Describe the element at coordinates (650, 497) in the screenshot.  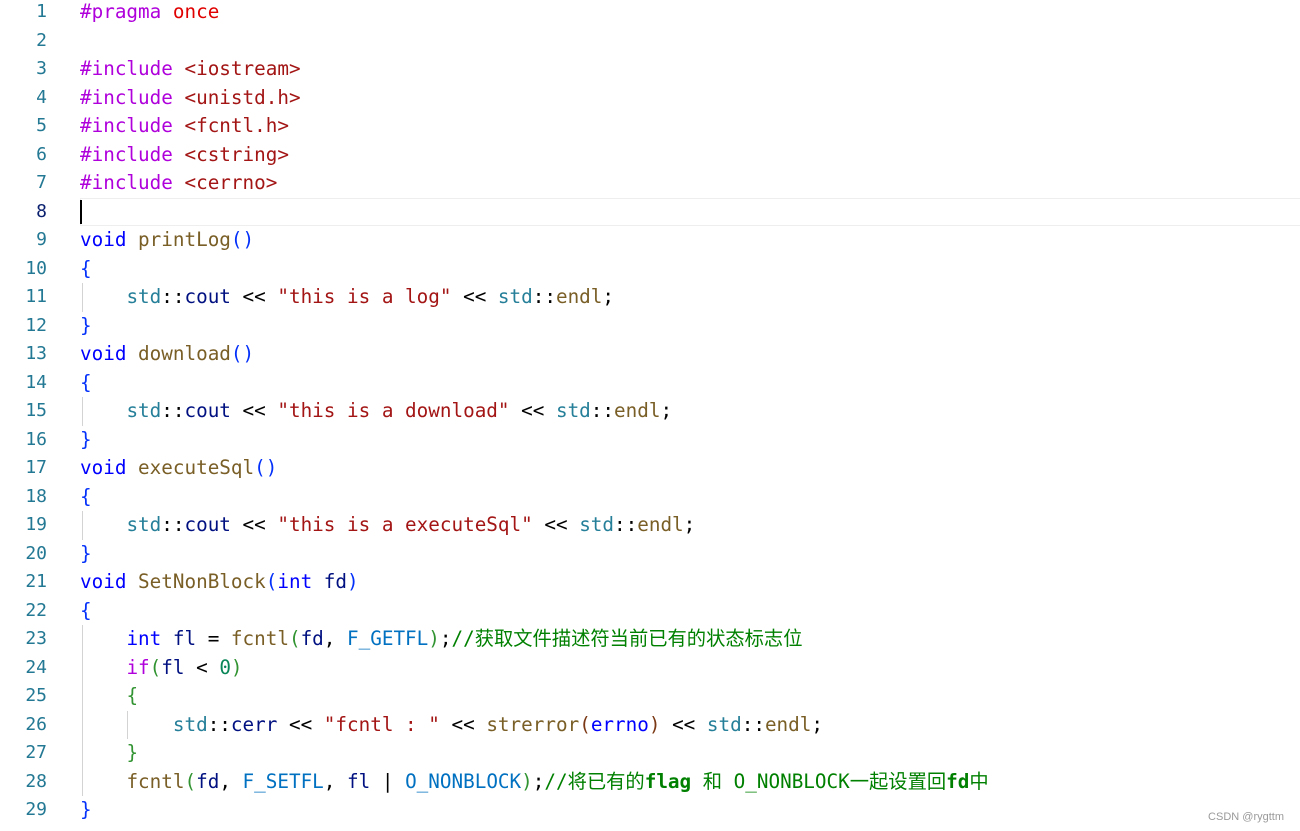
I see `code-line: 18 {` at that location.